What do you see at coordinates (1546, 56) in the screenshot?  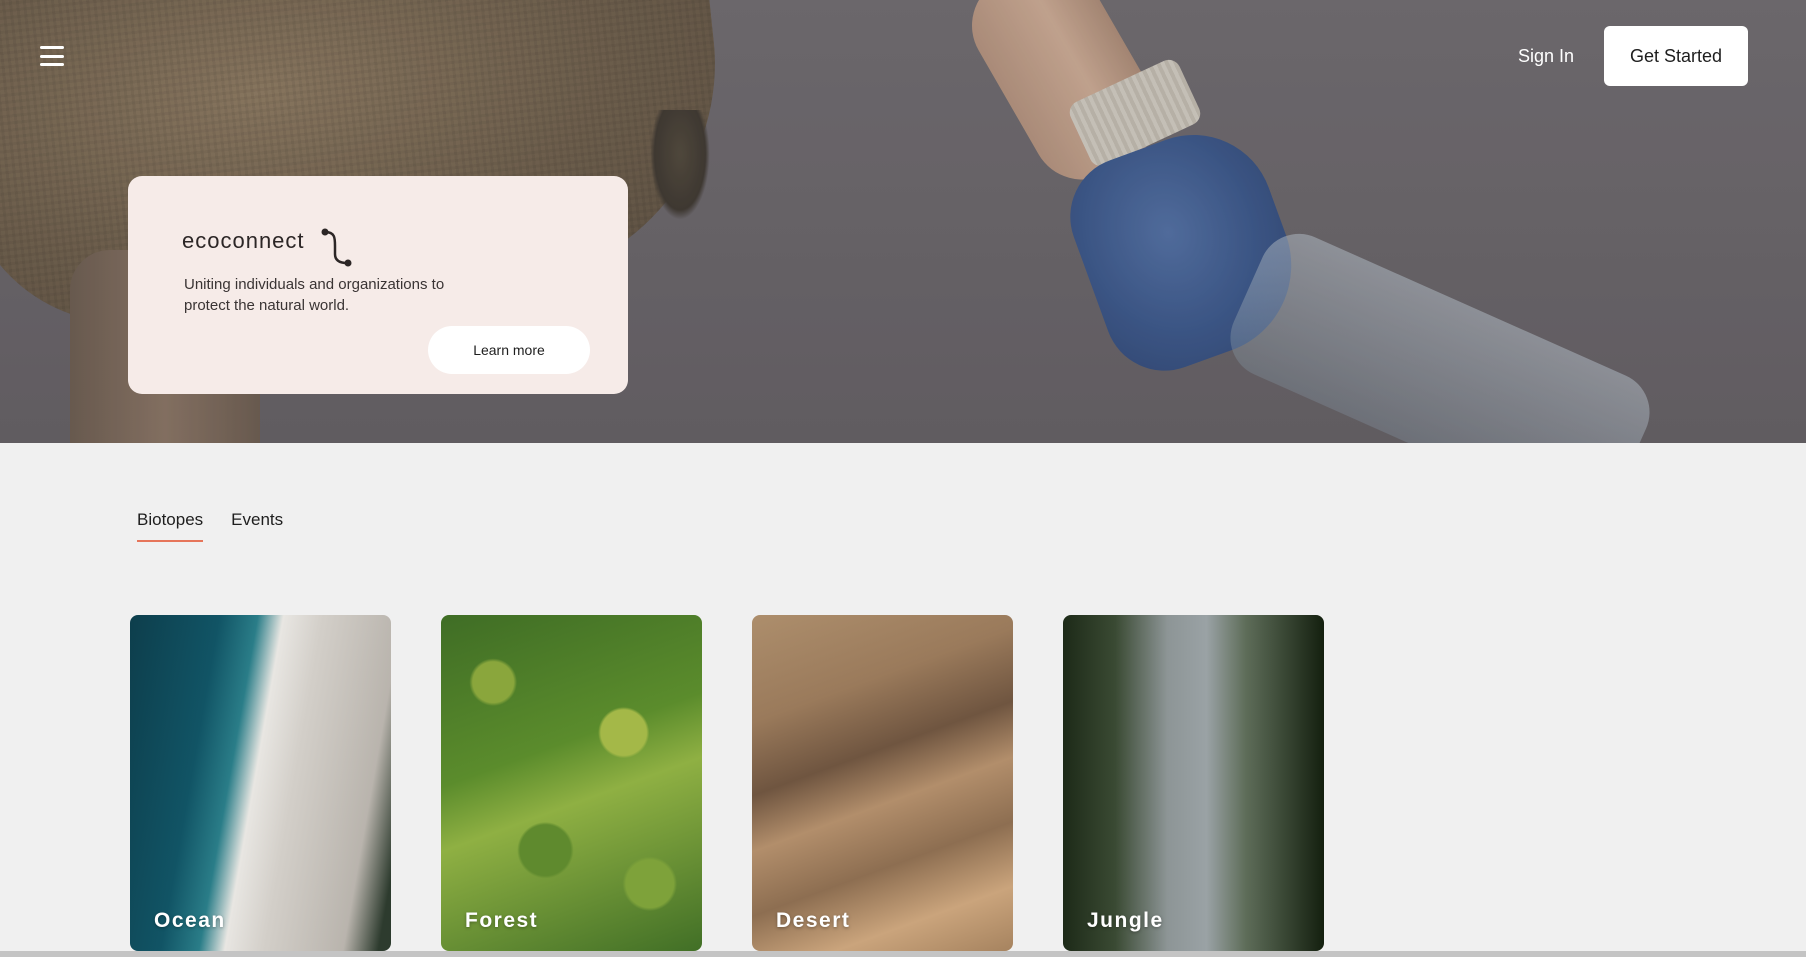 I see `sign-in-link: Sign In` at bounding box center [1546, 56].